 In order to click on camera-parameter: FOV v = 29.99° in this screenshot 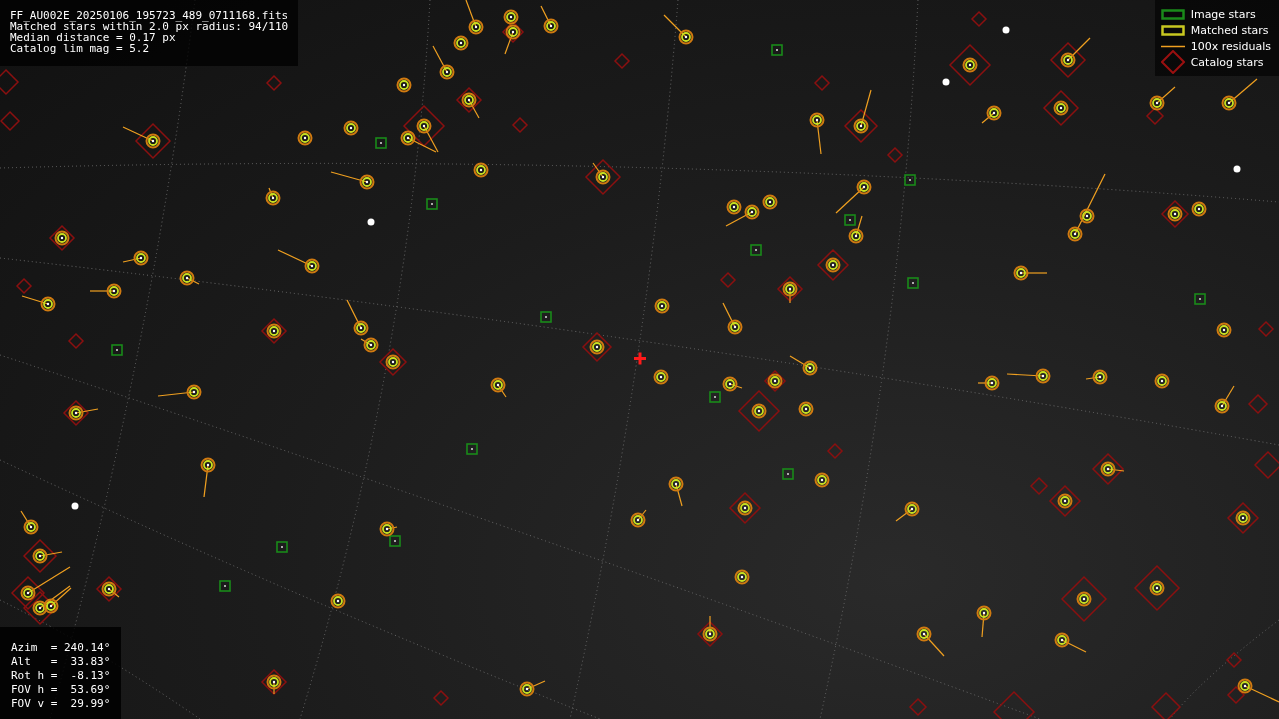, I will do `click(61, 704)`.